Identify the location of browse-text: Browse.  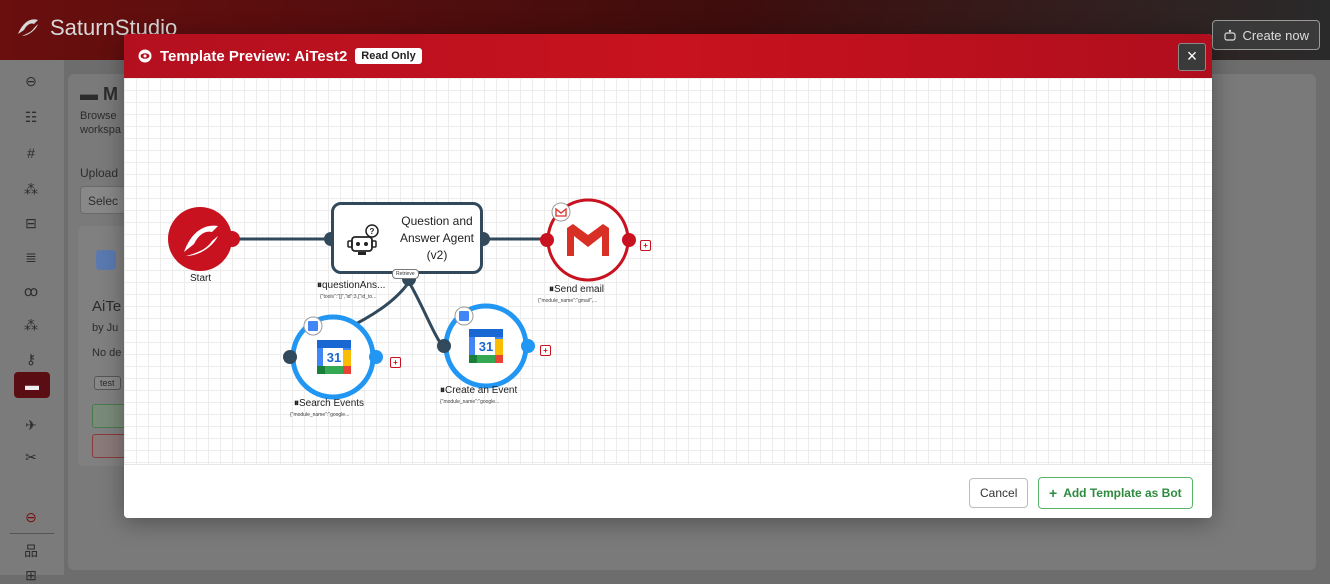
(98, 116).